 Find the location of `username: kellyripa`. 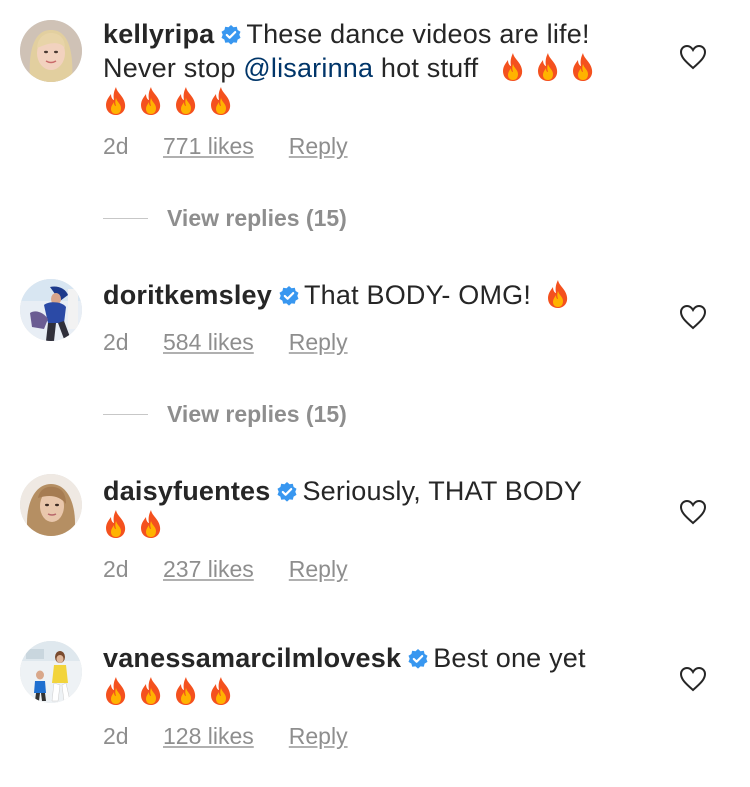

username: kellyripa is located at coordinates (158, 34).